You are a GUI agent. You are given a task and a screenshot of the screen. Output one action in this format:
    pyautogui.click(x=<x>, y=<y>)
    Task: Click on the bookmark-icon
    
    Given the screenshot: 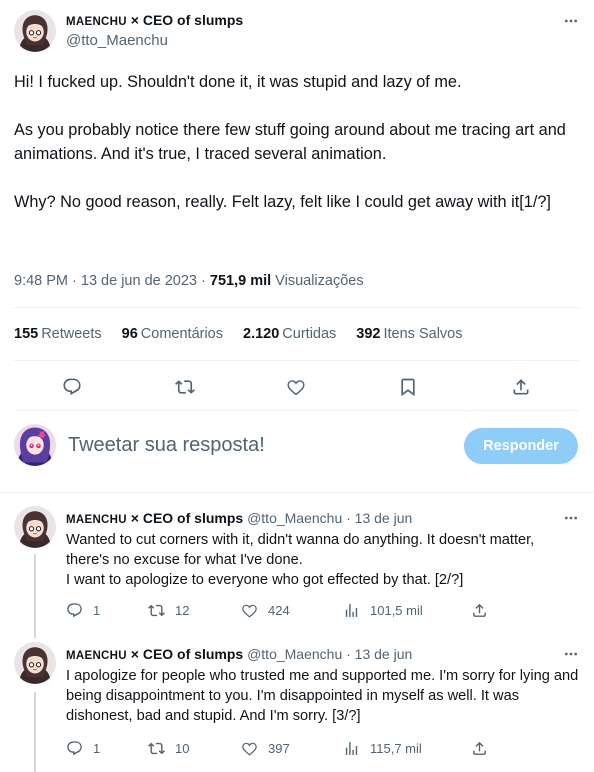 What is the action you would take?
    pyautogui.click(x=408, y=387)
    